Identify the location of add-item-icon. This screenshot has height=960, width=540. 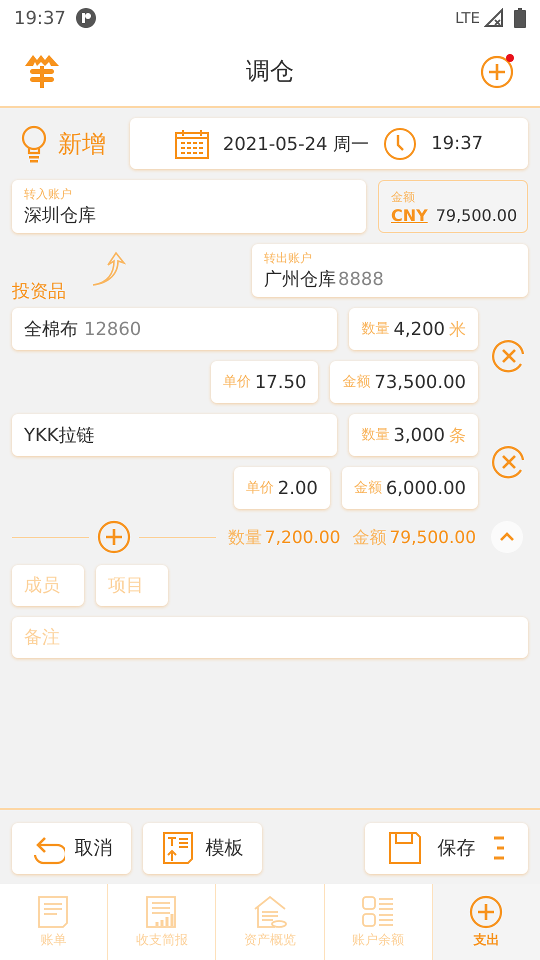
(113, 537).